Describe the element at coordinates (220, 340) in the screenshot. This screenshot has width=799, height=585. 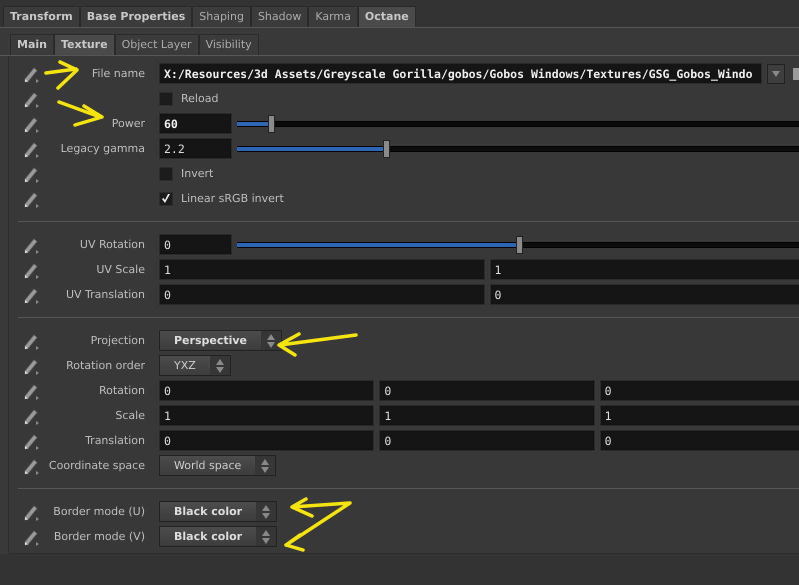
I see `dropdown-menu: Perspective` at that location.